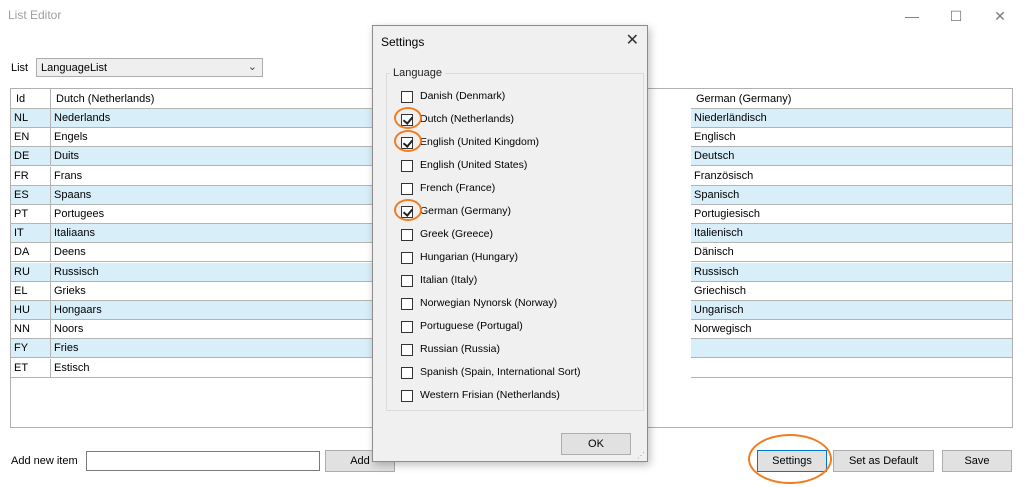 The image size is (1024, 487). I want to click on column-header-german: German (Germany), so click(851, 99).